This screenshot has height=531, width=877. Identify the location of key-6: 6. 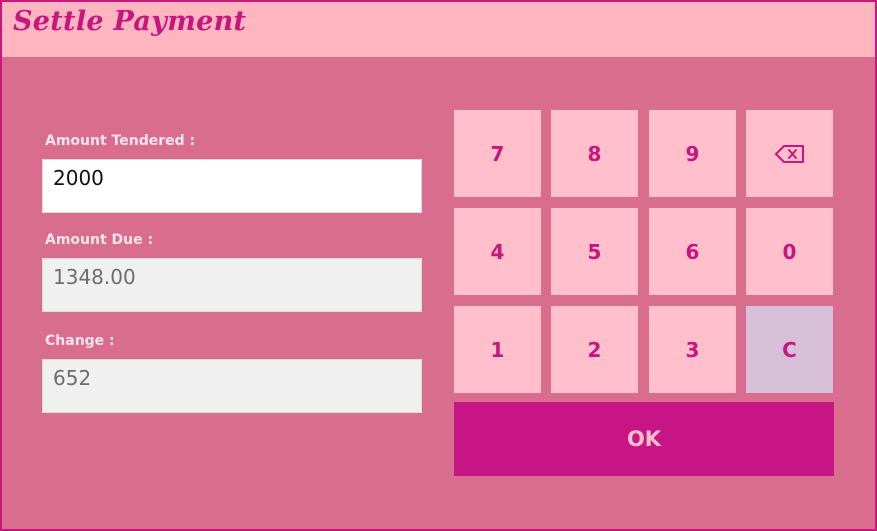
(692, 251).